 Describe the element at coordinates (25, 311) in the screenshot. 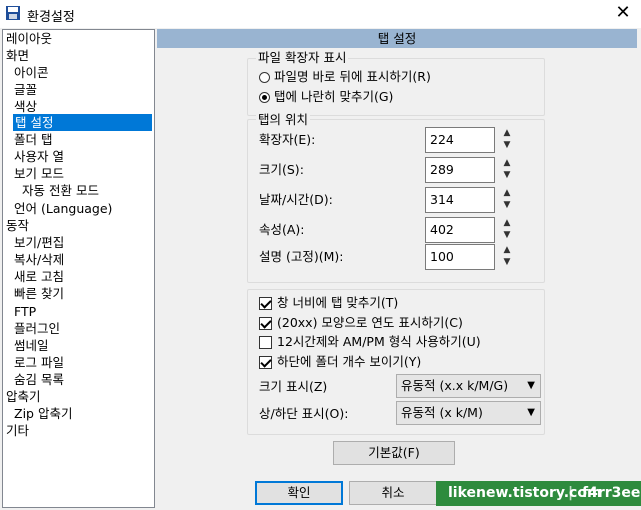

I see `tree-item-ftp: FTP` at that location.